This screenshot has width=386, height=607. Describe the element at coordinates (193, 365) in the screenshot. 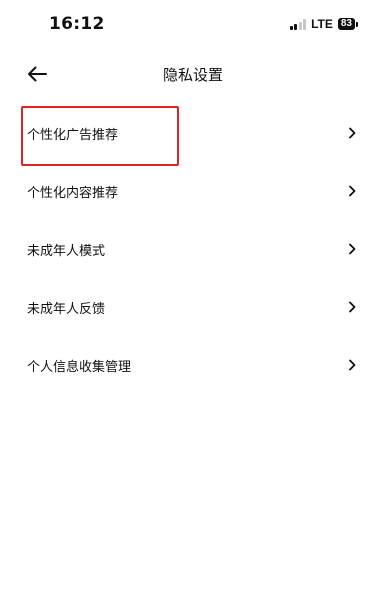

I see `menu-item-personal-info-management: 个人信息收集管理` at that location.